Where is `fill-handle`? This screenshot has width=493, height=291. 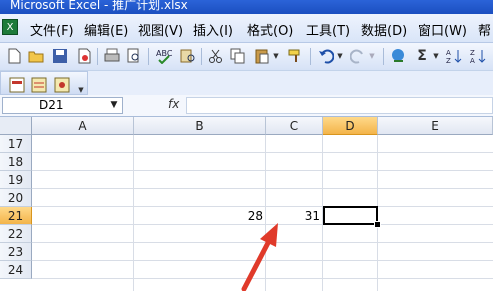
fill-handle is located at coordinates (377, 224).